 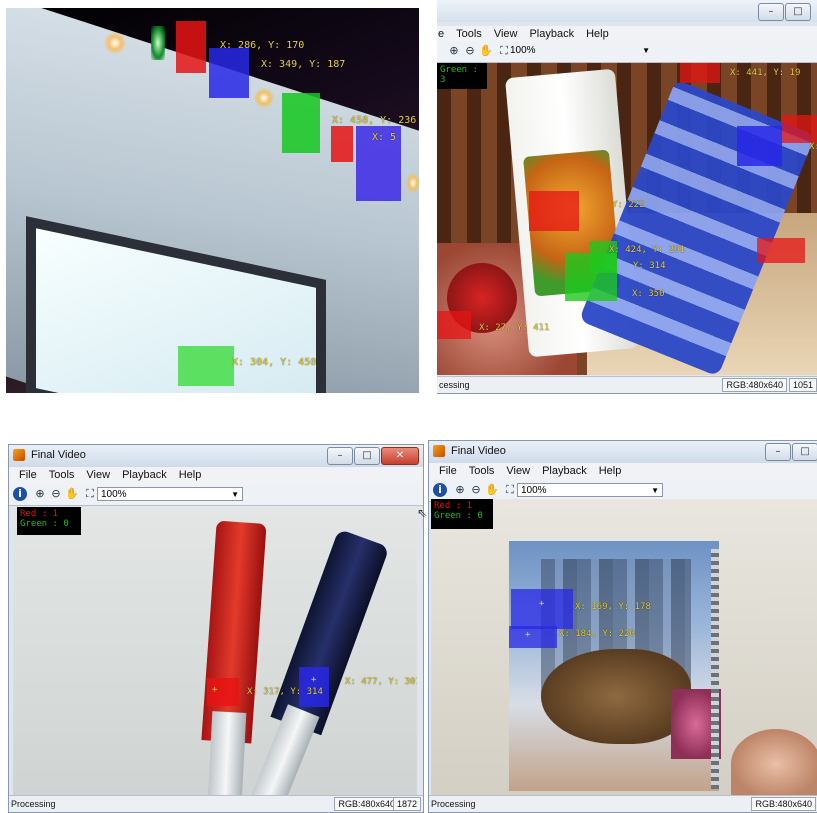 I want to click on coord-label: X: 286, Y: 170, so click(x=262, y=45).